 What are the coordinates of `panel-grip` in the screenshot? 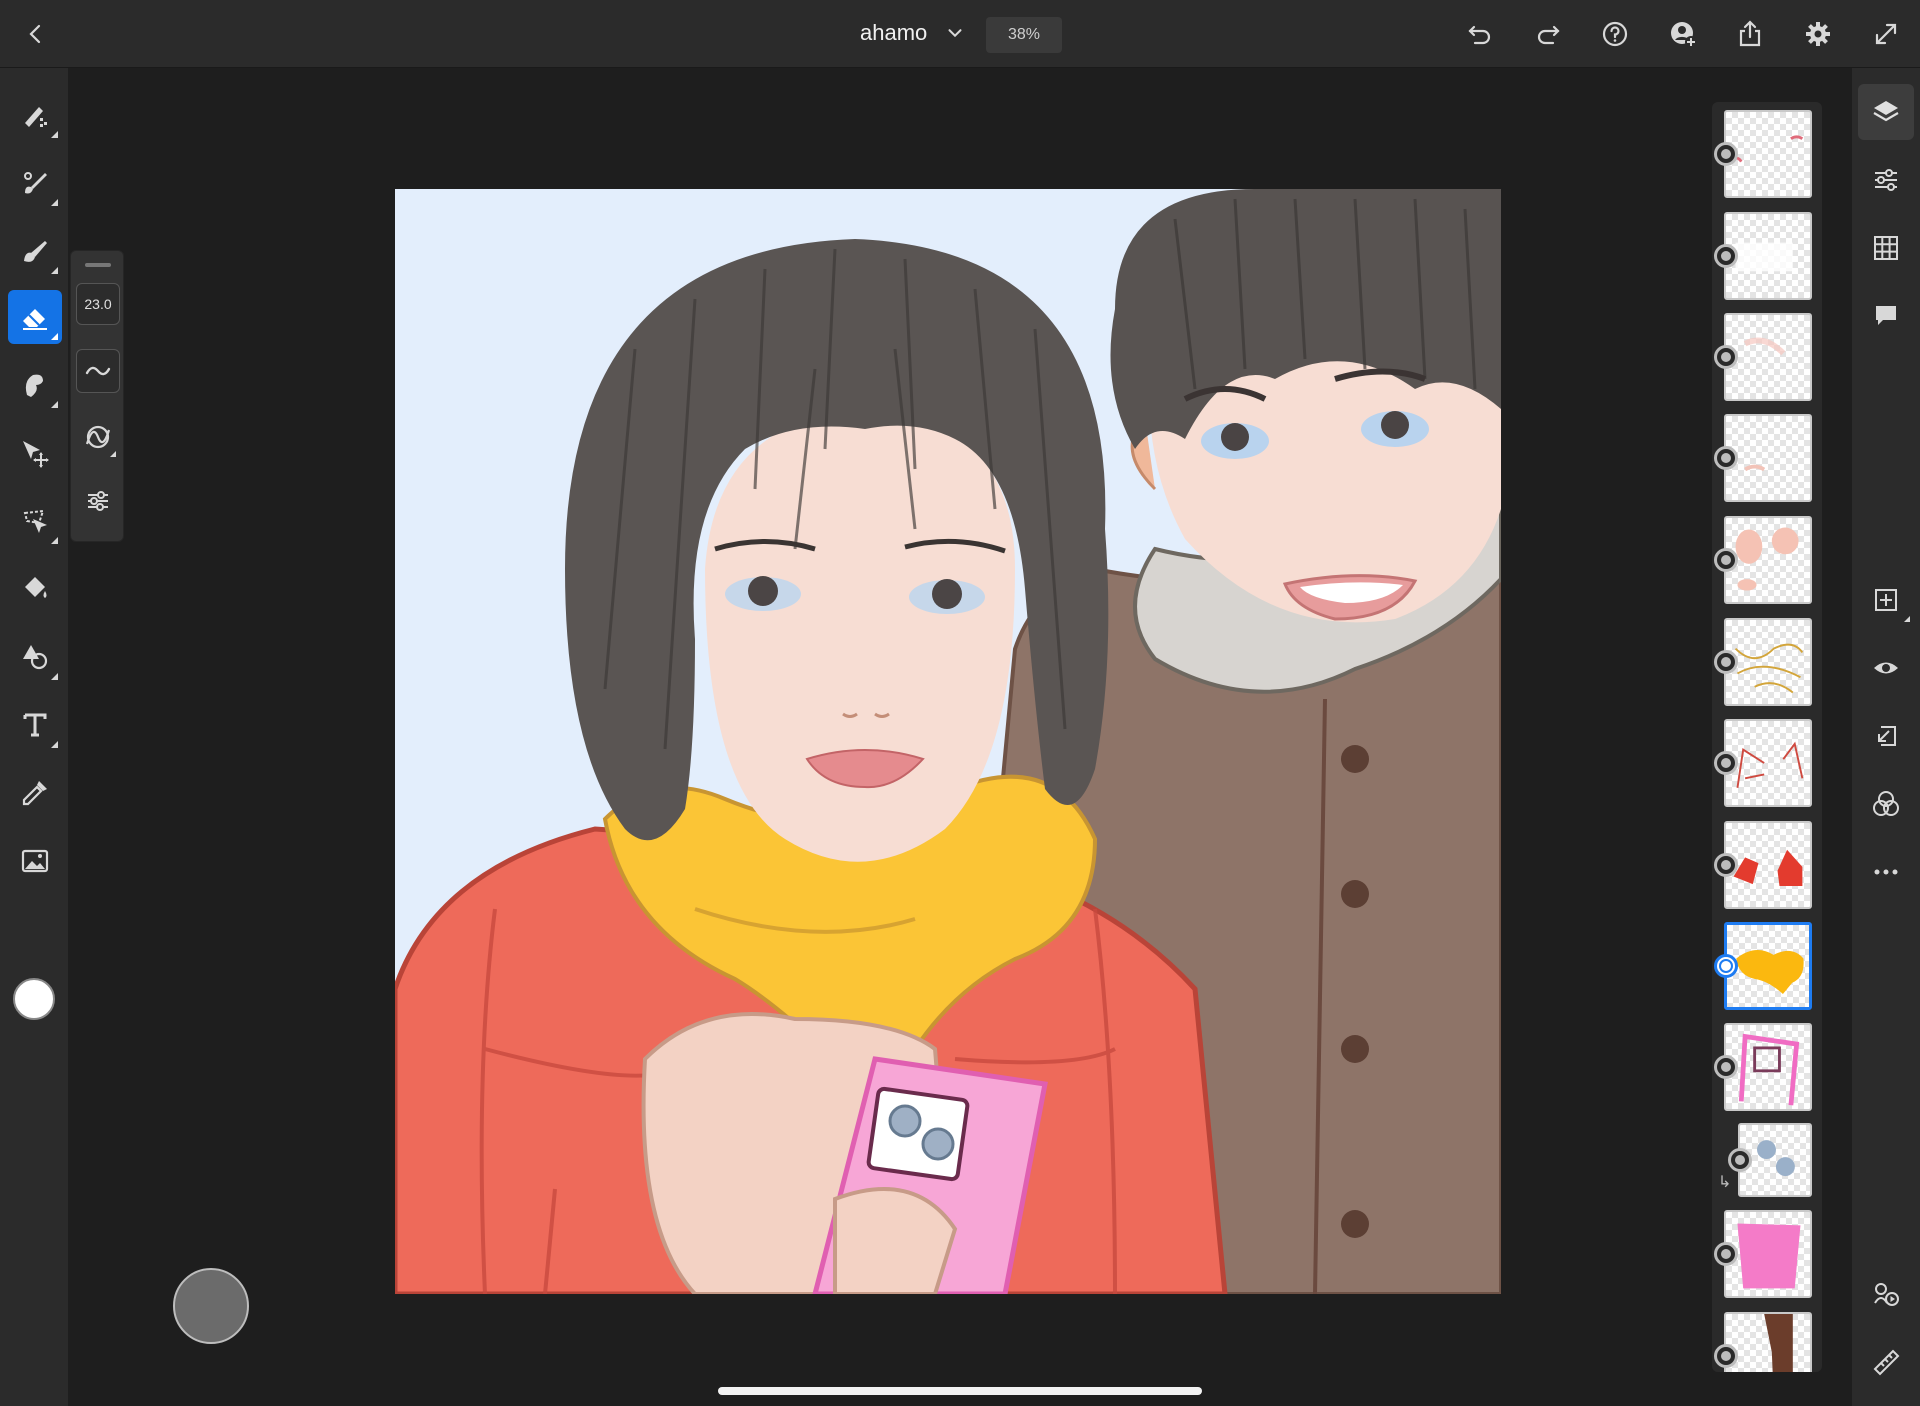 It's located at (98, 265).